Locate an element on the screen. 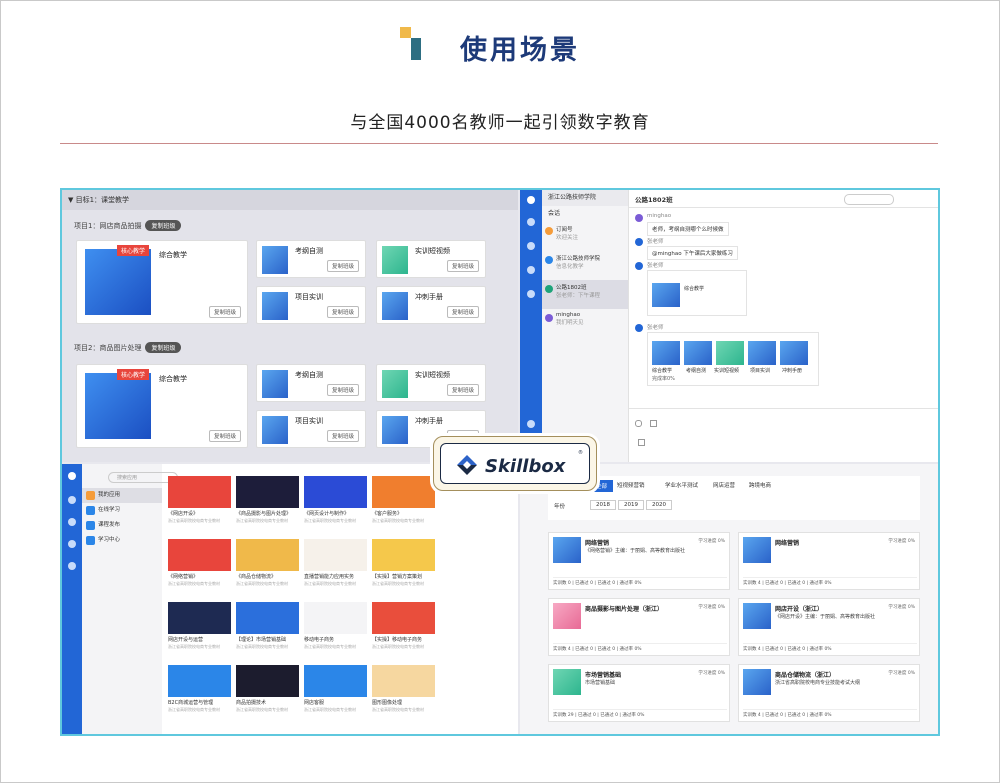 This screenshot has height=783, width=1000. course-progress: 学习进度 0% is located at coordinates (901, 541).